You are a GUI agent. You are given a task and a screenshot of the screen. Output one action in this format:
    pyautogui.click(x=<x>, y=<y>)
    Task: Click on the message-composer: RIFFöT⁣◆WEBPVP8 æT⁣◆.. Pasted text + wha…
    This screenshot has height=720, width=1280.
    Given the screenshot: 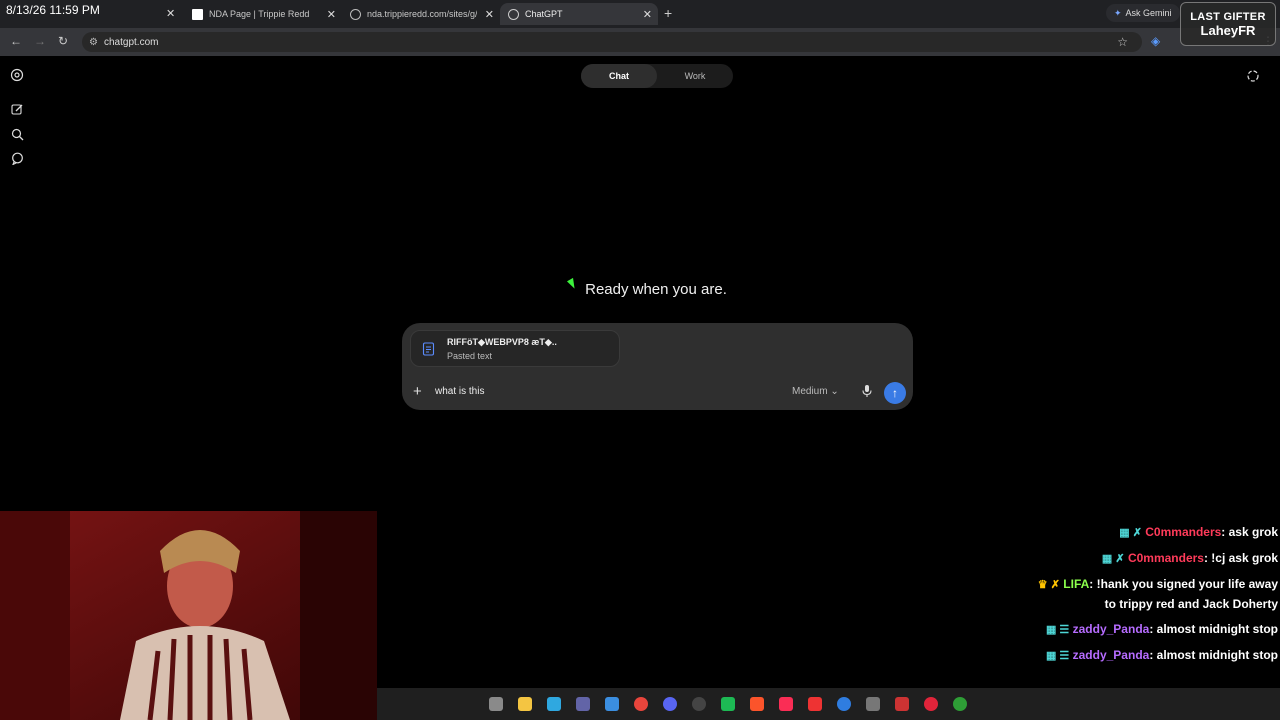 What is the action you would take?
    pyautogui.click(x=657, y=366)
    